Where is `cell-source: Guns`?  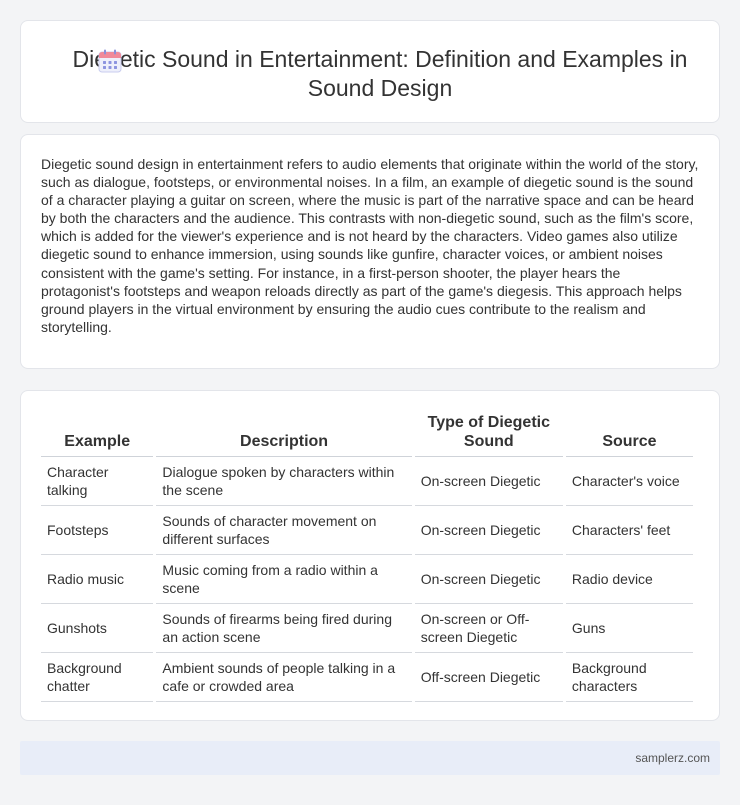 cell-source: Guns is located at coordinates (629, 628).